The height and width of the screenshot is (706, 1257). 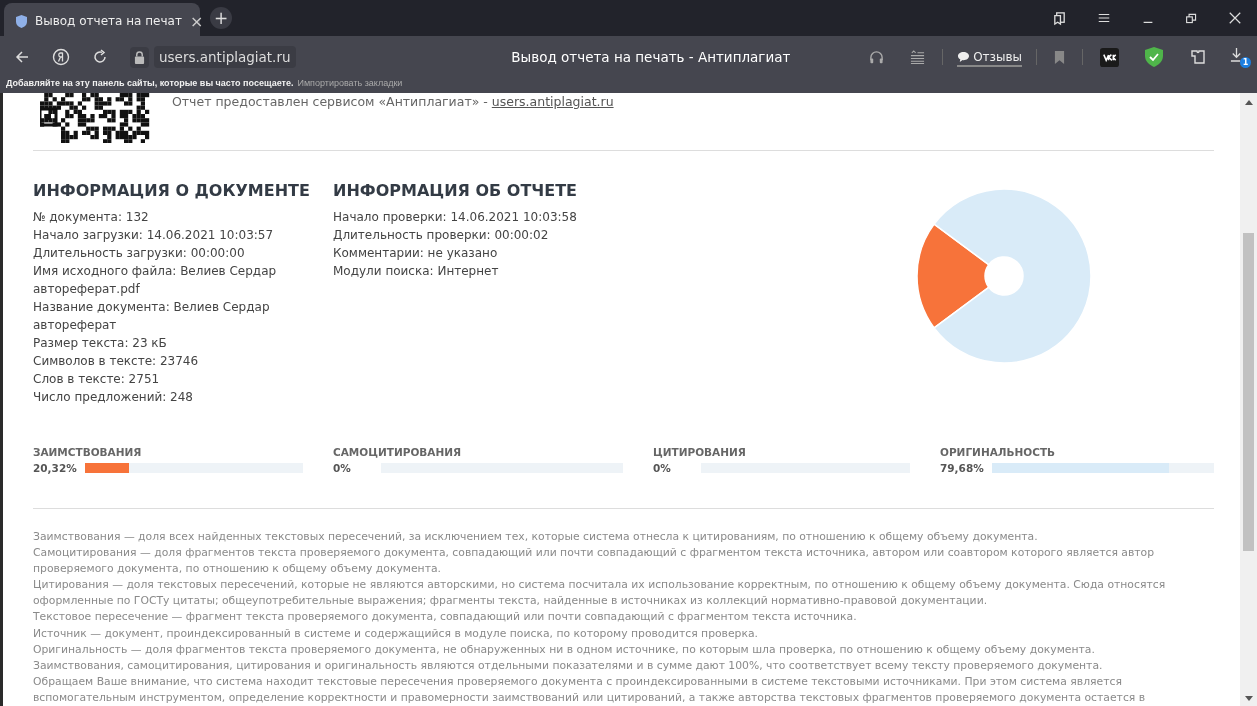 What do you see at coordinates (398, 452) in the screenshot?
I see `metric-label: САМОЦИТИРОВАНИЯ` at bounding box center [398, 452].